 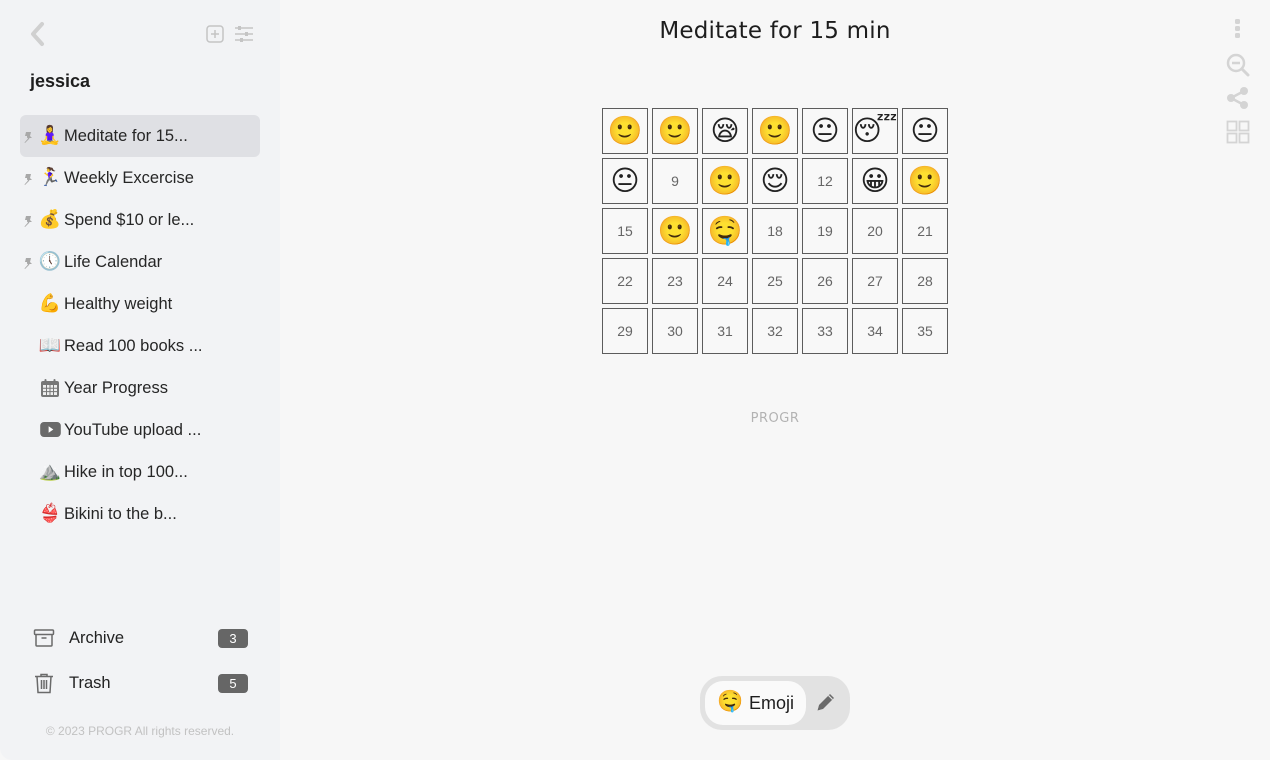 What do you see at coordinates (44, 638) in the screenshot?
I see `archive-icon` at bounding box center [44, 638].